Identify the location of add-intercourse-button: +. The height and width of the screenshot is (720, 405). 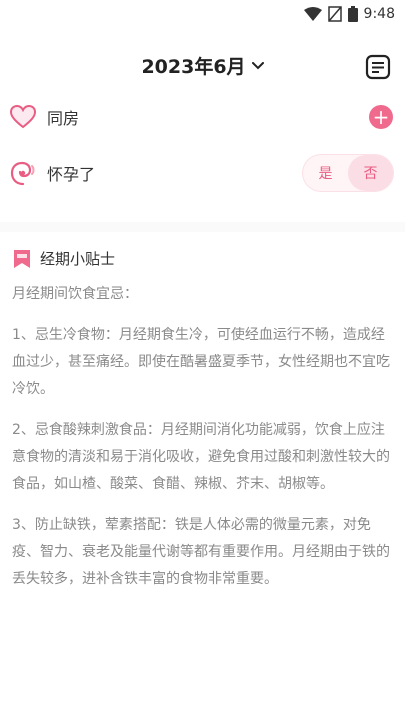
(381, 117).